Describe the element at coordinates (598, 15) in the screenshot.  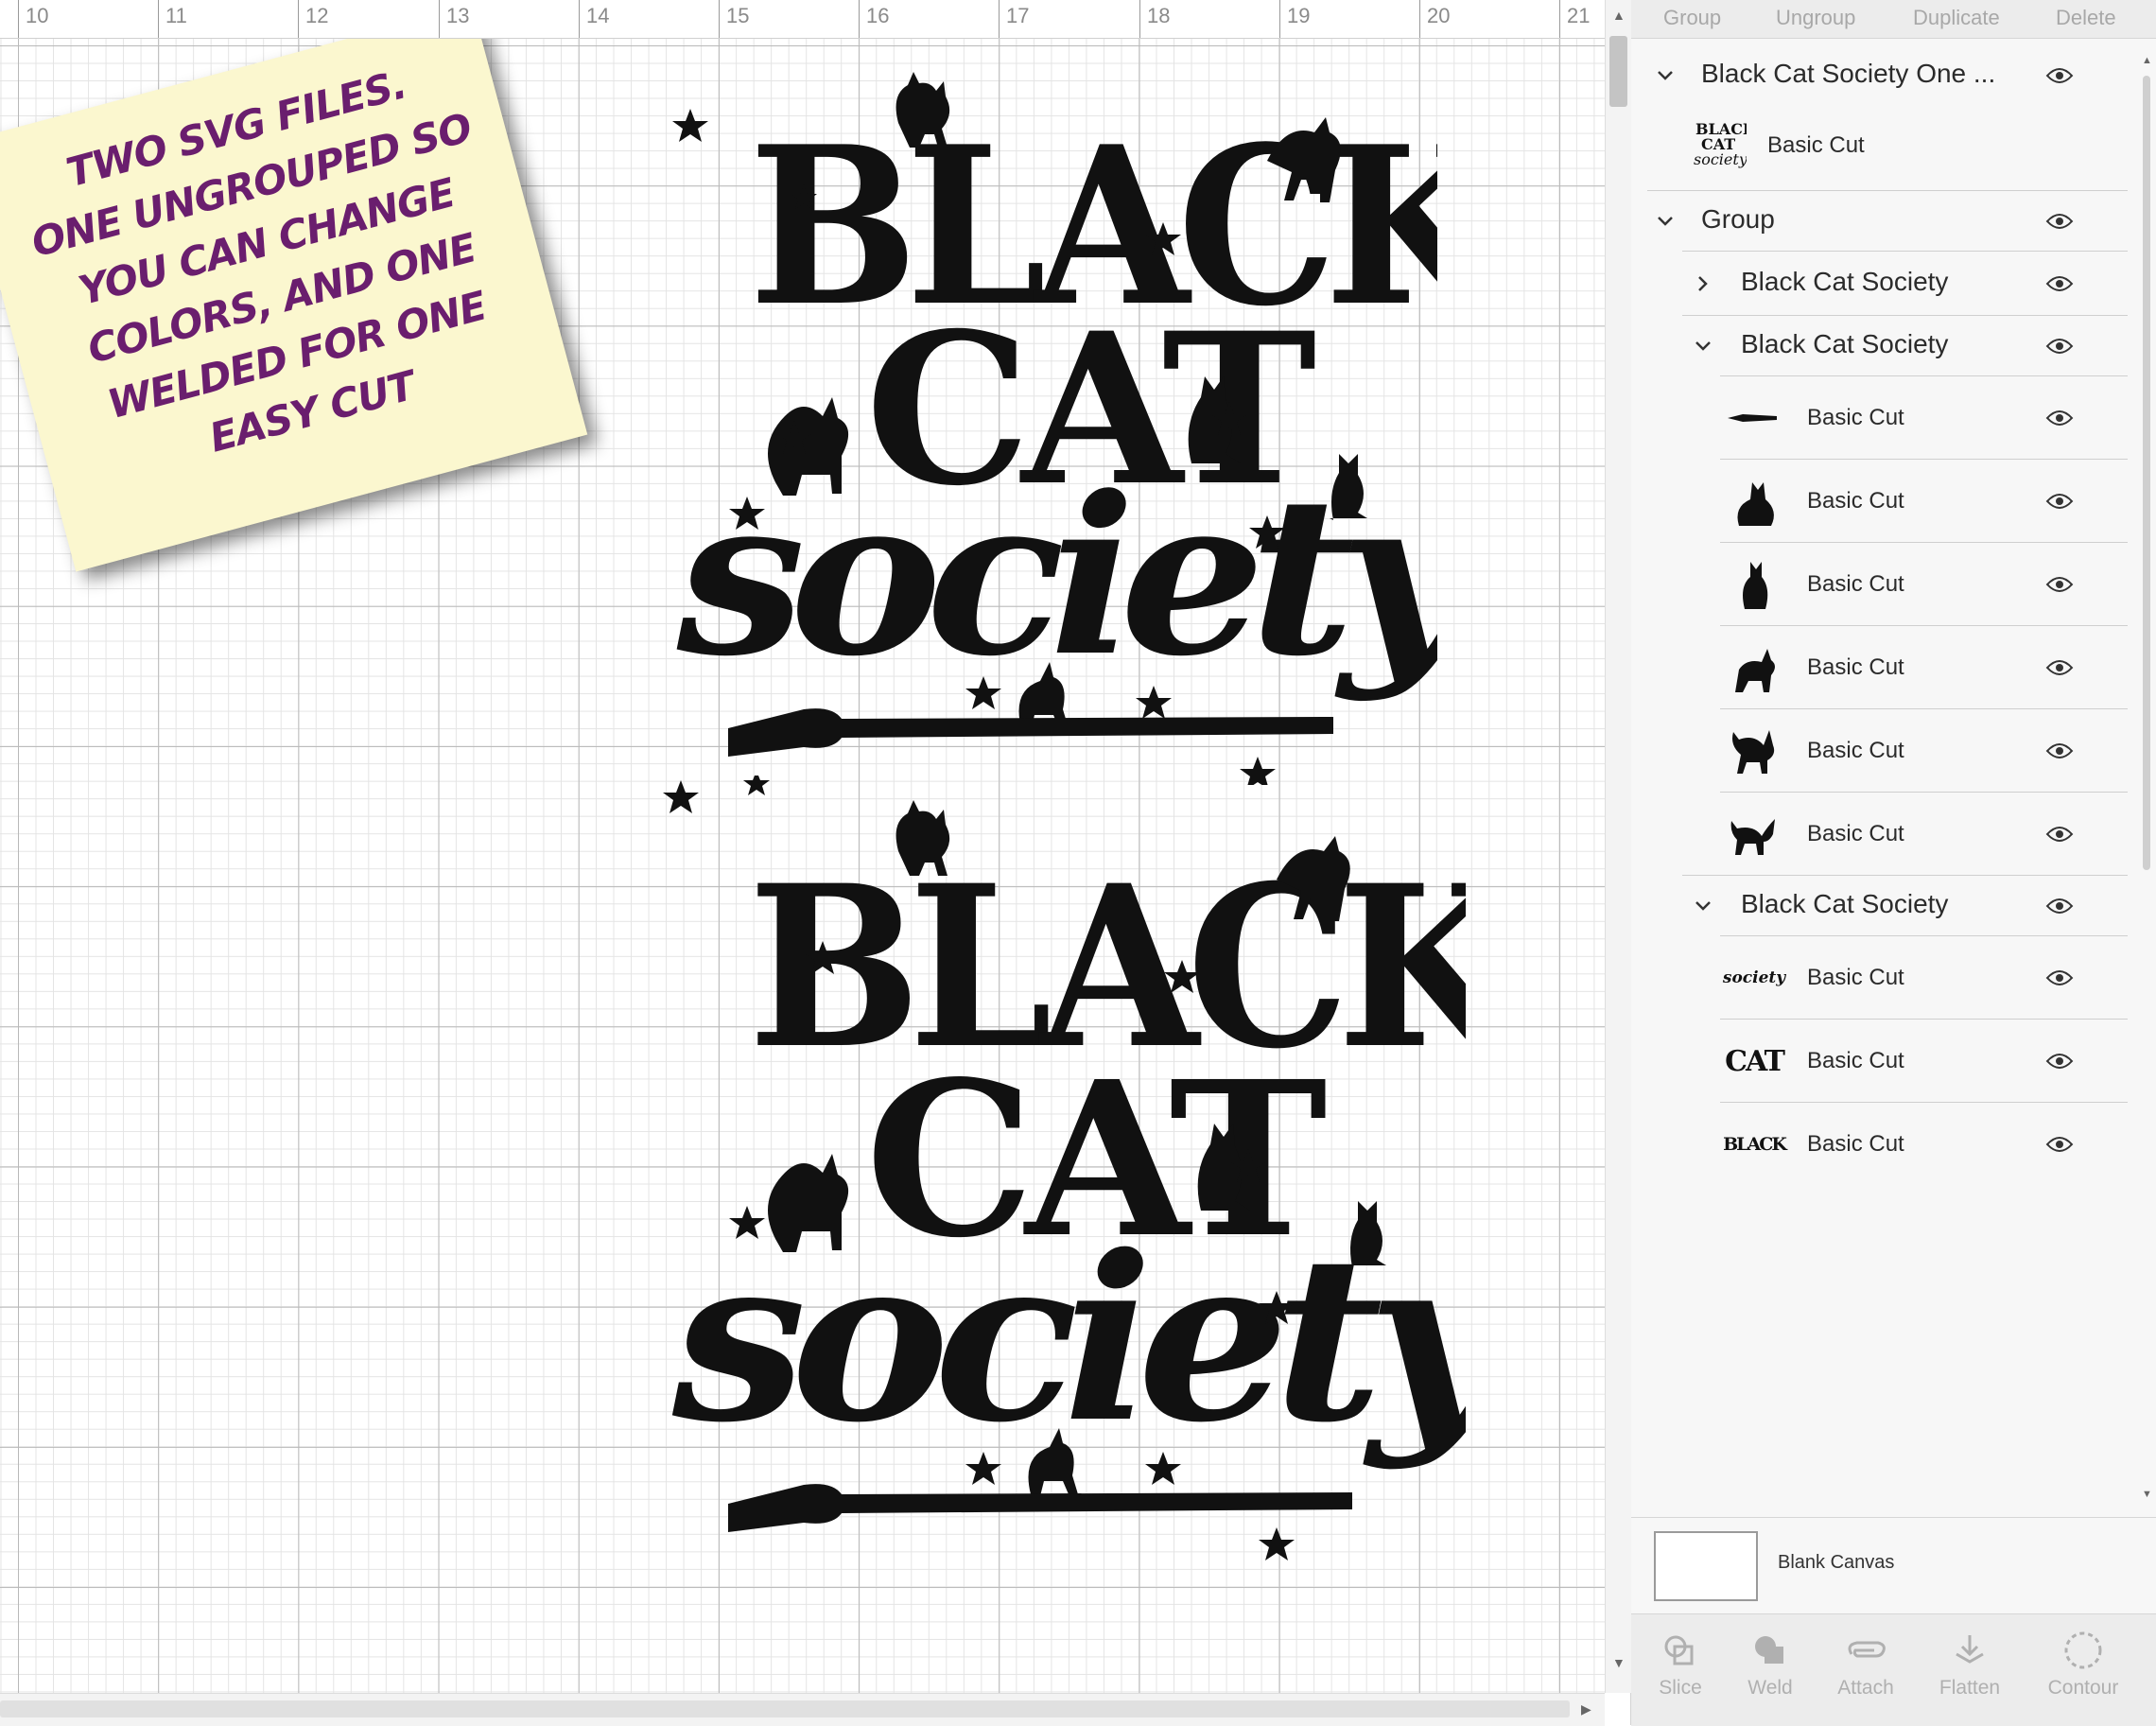
I see `ruler-label: 14` at that location.